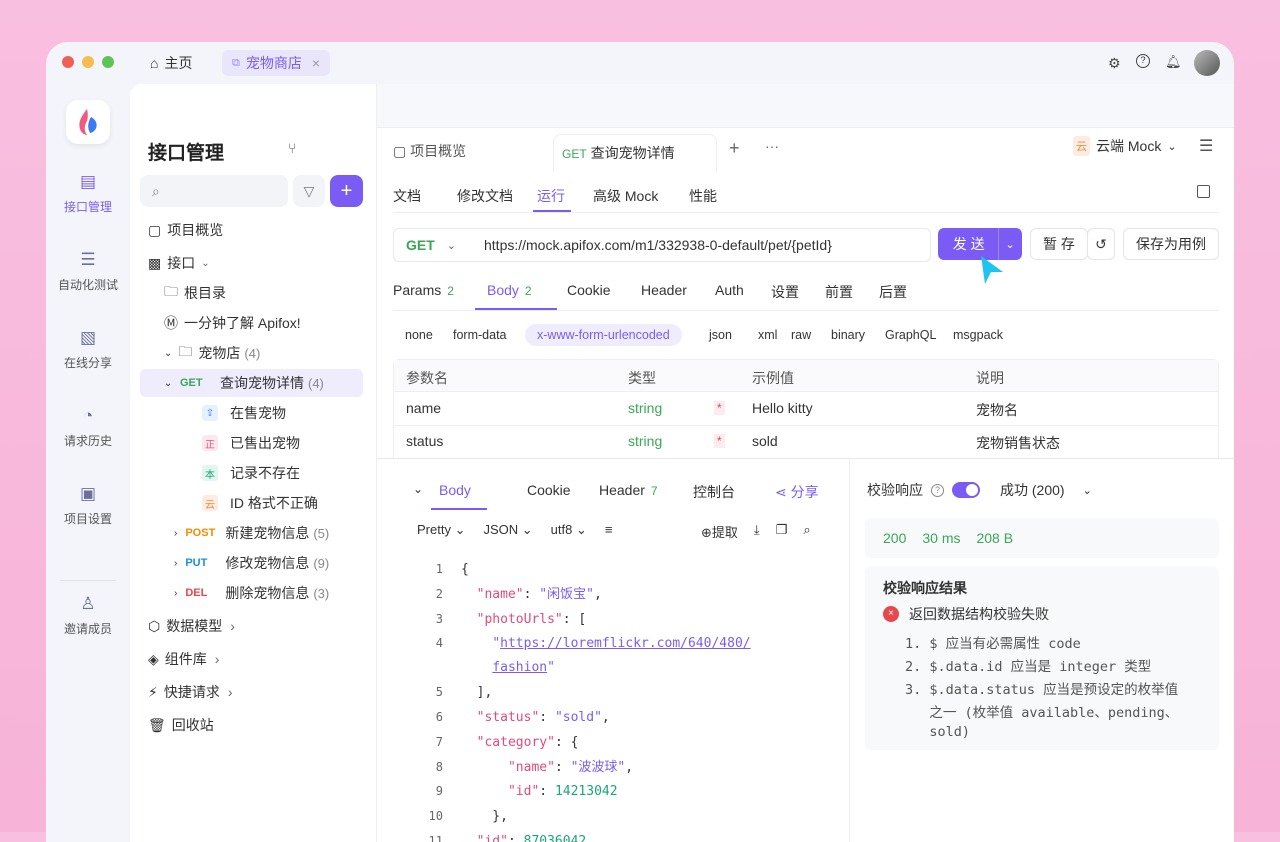 The width and height of the screenshot is (1280, 842). I want to click on nav-history: ◔ 请求历史, so click(88, 427).